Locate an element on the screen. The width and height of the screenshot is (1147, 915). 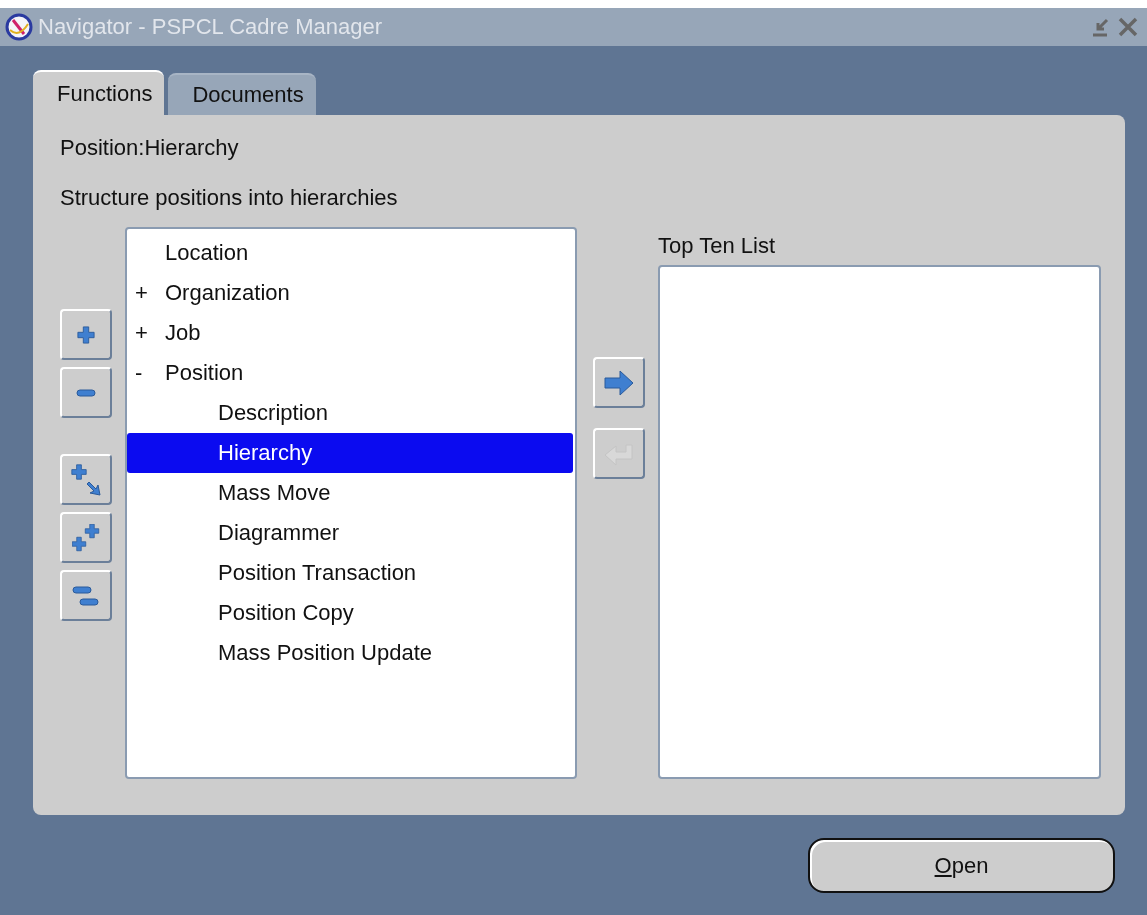
app-logo-icon is located at coordinates (19, 27).